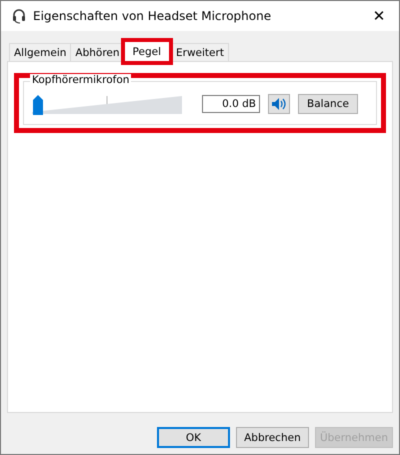 The height and width of the screenshot is (455, 400). What do you see at coordinates (231, 104) in the screenshot?
I see `level-value-field: 0.0 dB` at bounding box center [231, 104].